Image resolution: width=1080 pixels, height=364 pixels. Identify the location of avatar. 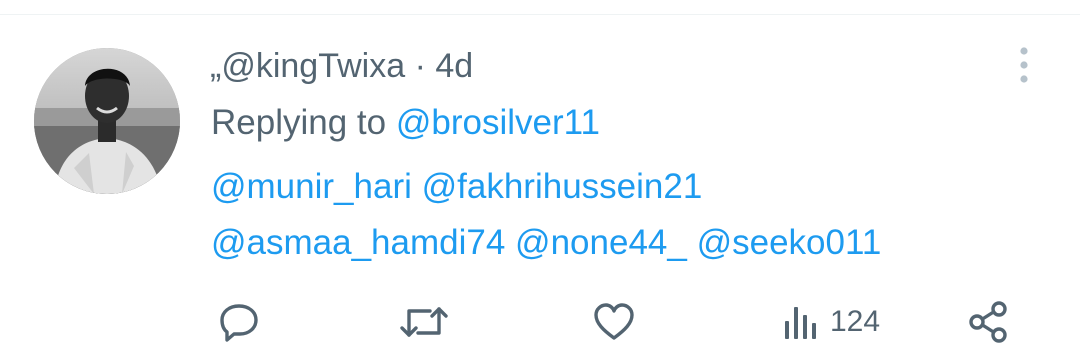
(107, 121).